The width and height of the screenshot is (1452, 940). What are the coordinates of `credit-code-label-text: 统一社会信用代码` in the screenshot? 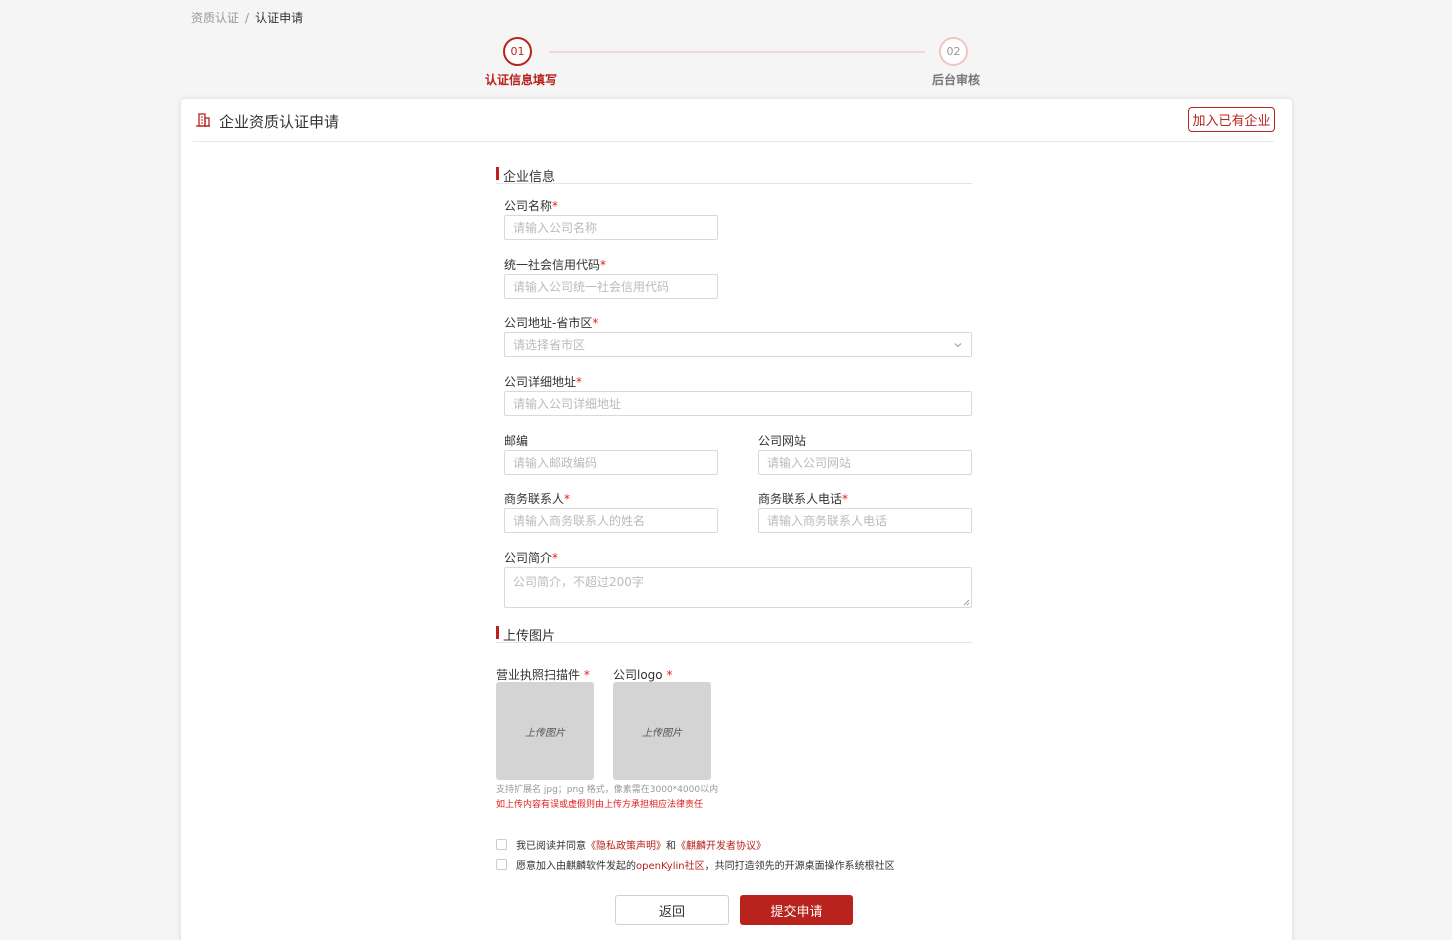 It's located at (552, 265).